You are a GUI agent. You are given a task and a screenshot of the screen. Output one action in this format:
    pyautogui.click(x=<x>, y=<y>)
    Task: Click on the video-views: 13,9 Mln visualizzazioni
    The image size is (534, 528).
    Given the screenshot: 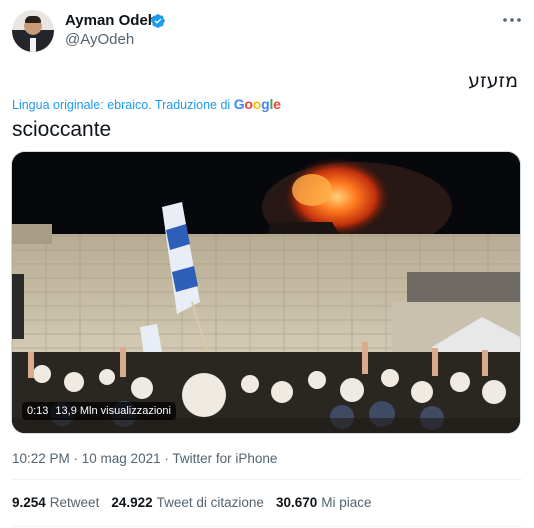 What is the action you would take?
    pyautogui.click(x=113, y=411)
    